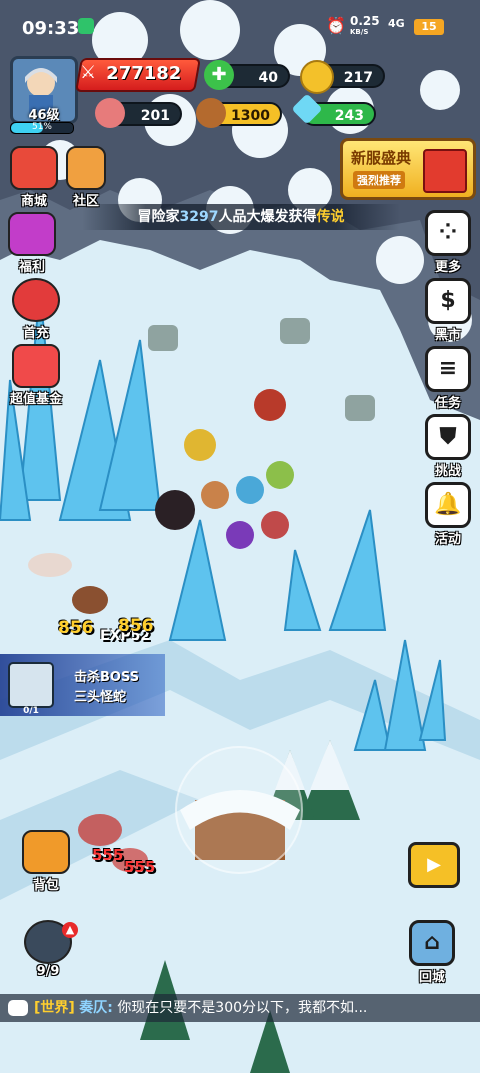 The width and height of the screenshot is (480, 1073). Describe the element at coordinates (96, 1008) in the screenshot. I see `chat-sender: 奏仄:` at that location.